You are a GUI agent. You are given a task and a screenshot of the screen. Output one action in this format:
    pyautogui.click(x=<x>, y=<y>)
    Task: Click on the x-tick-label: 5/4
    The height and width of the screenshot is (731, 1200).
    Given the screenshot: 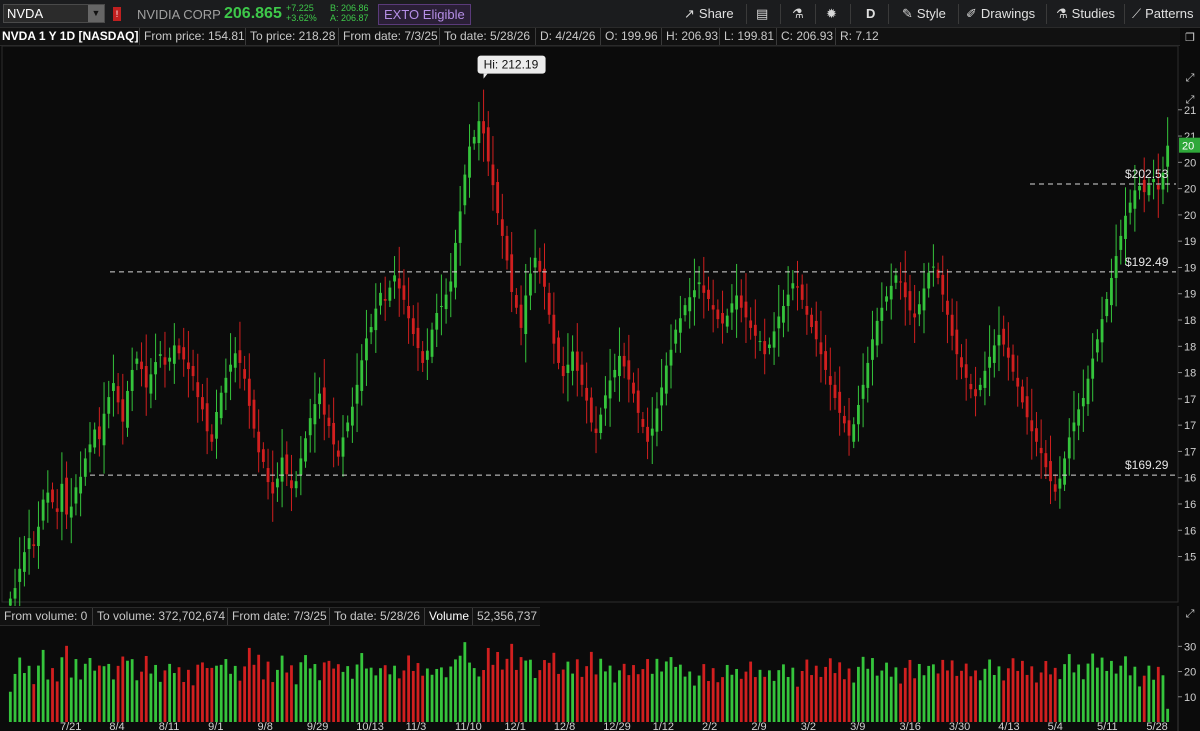 What is the action you would take?
    pyautogui.click(x=1055, y=726)
    